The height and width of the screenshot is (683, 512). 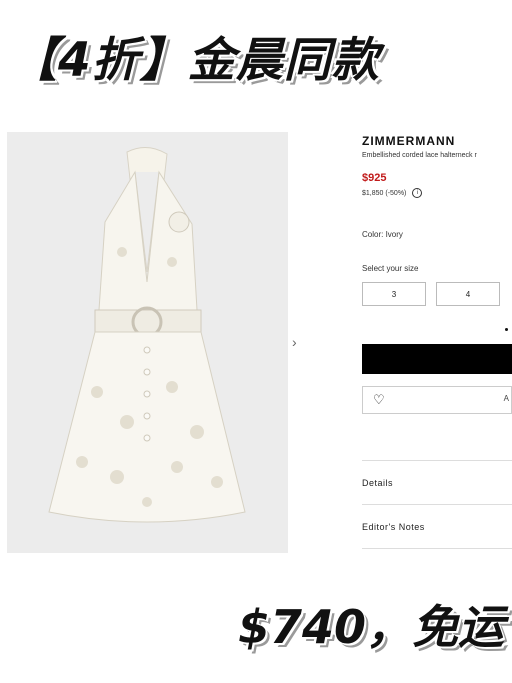 What do you see at coordinates (468, 294) in the screenshot?
I see `size-option-4: 4` at bounding box center [468, 294].